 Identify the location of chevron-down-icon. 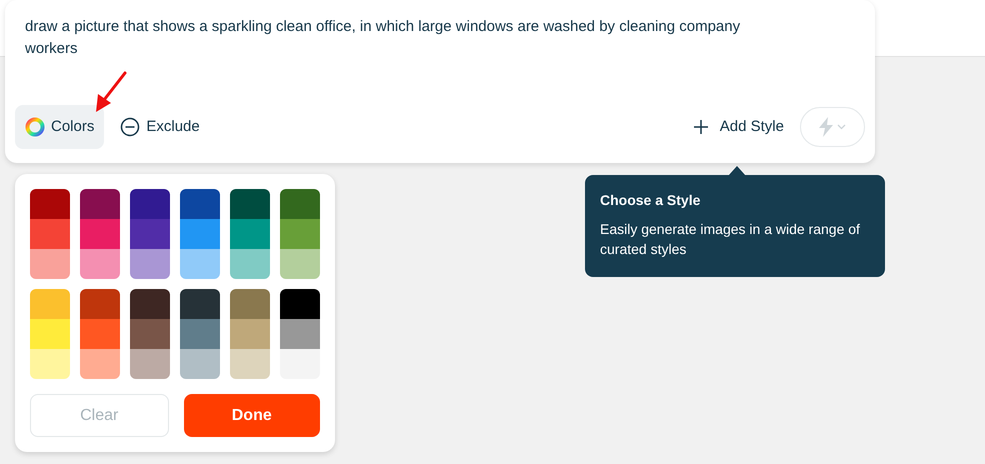
(841, 127).